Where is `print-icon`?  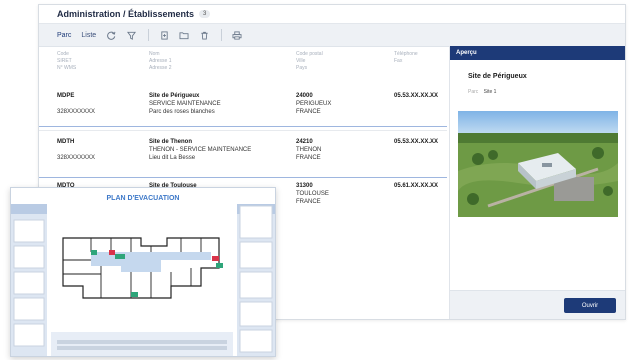 print-icon is located at coordinates (237, 35).